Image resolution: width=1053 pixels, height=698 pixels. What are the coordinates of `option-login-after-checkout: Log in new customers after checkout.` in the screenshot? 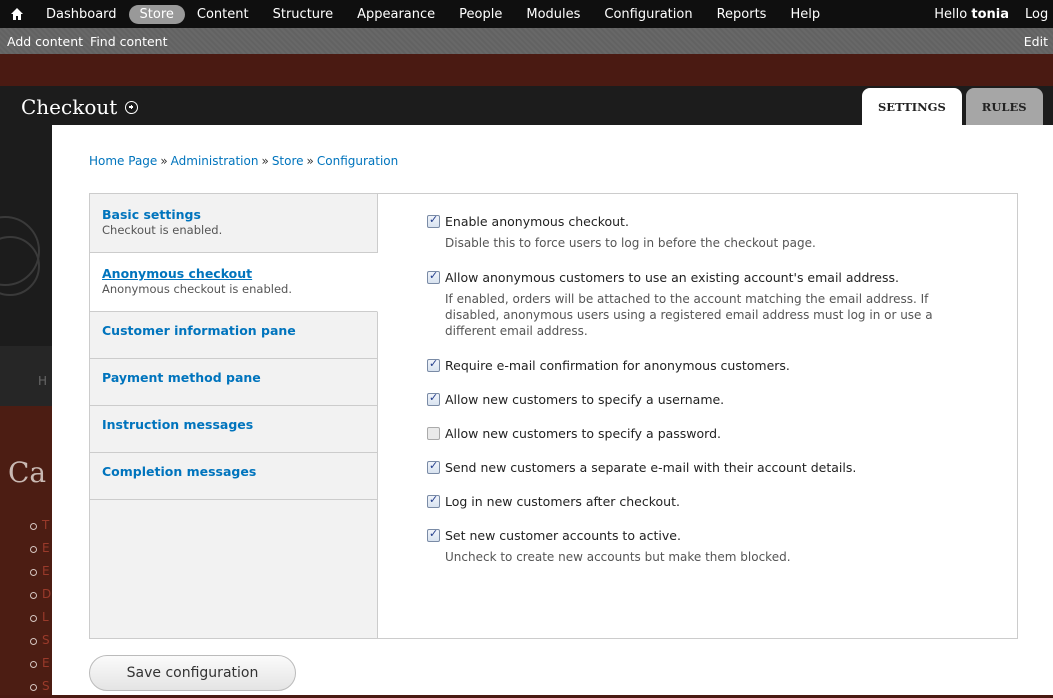 It's located at (707, 501).